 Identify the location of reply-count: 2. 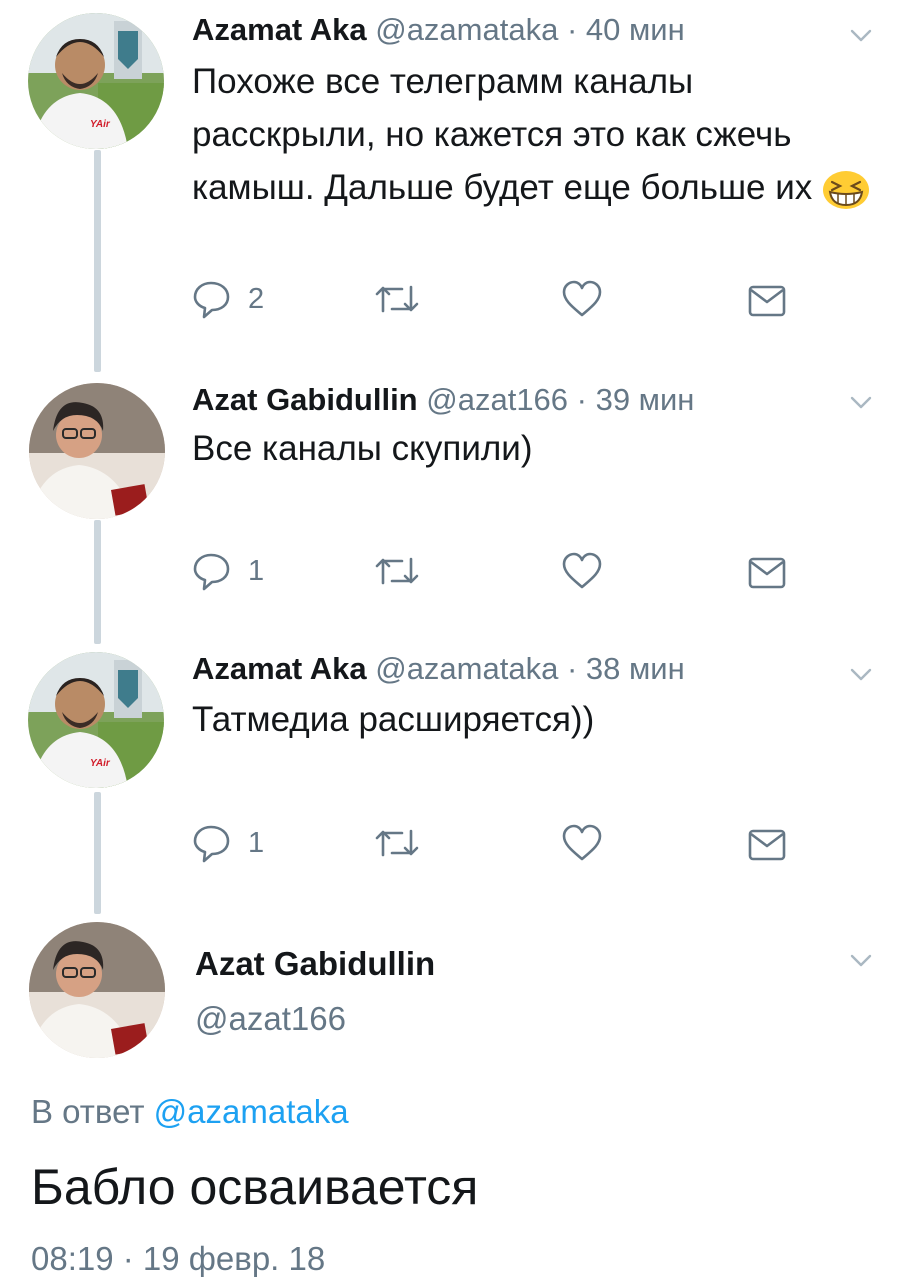
(256, 298).